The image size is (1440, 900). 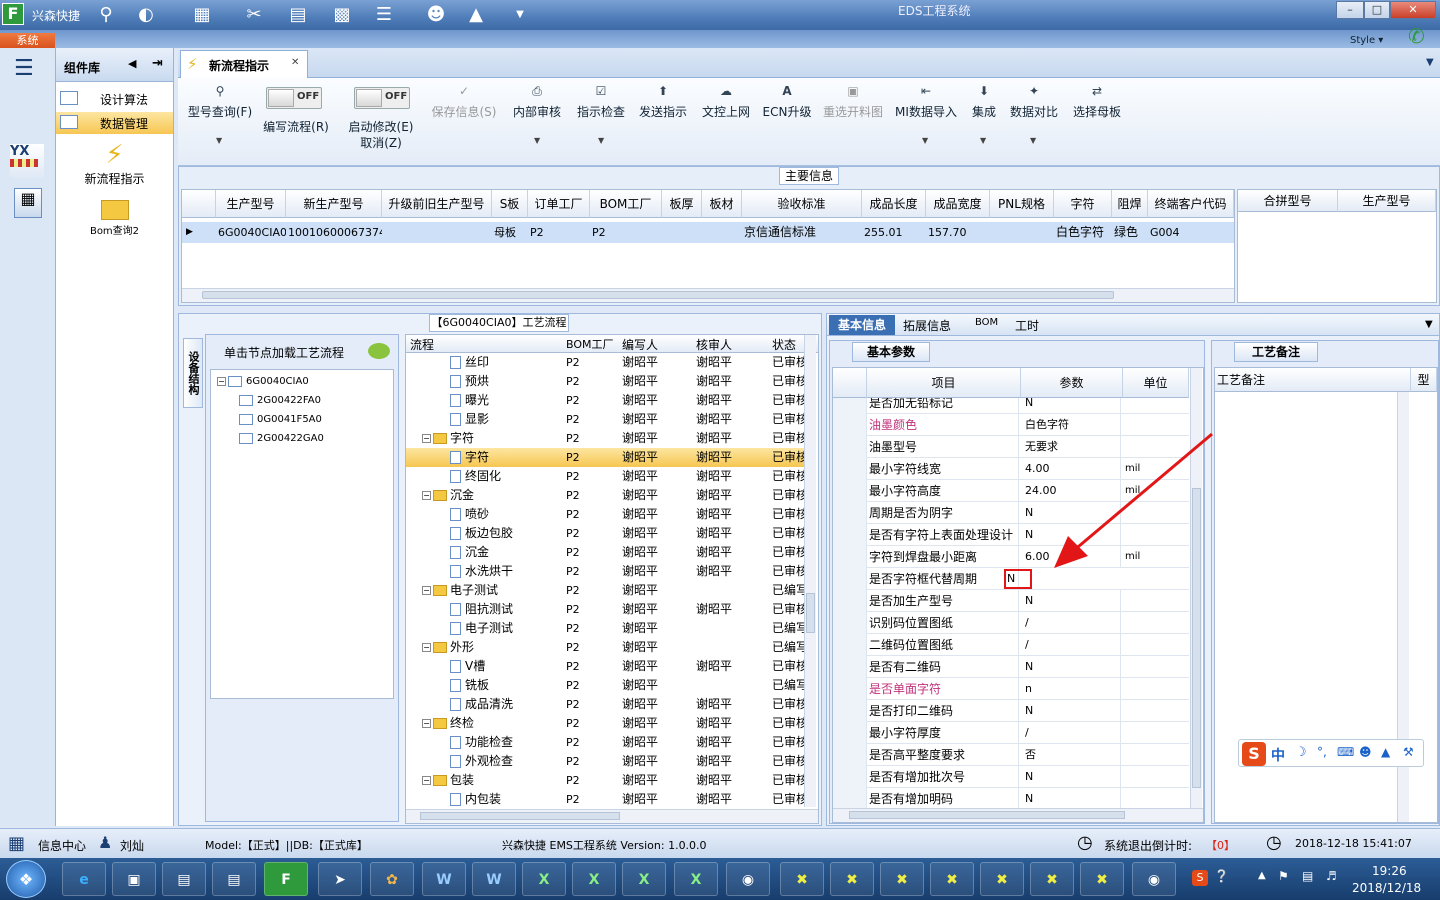 What do you see at coordinates (927, 325) in the screenshot?
I see `tab-extended-info: 拓展信息` at bounding box center [927, 325].